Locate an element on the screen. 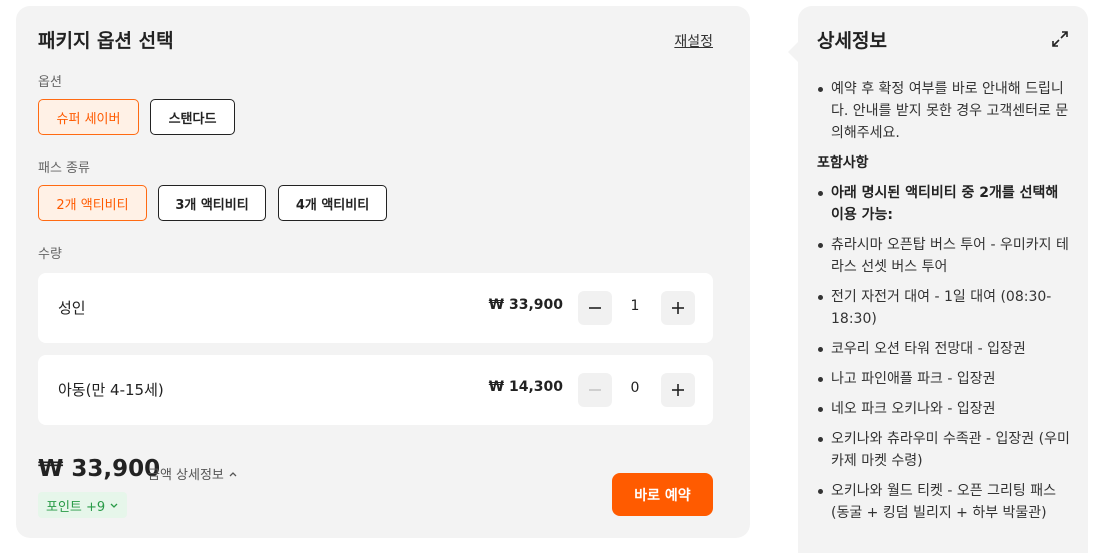 Image resolution: width=1102 pixels, height=553 pixels. quantity-name: 성인 is located at coordinates (72, 308).